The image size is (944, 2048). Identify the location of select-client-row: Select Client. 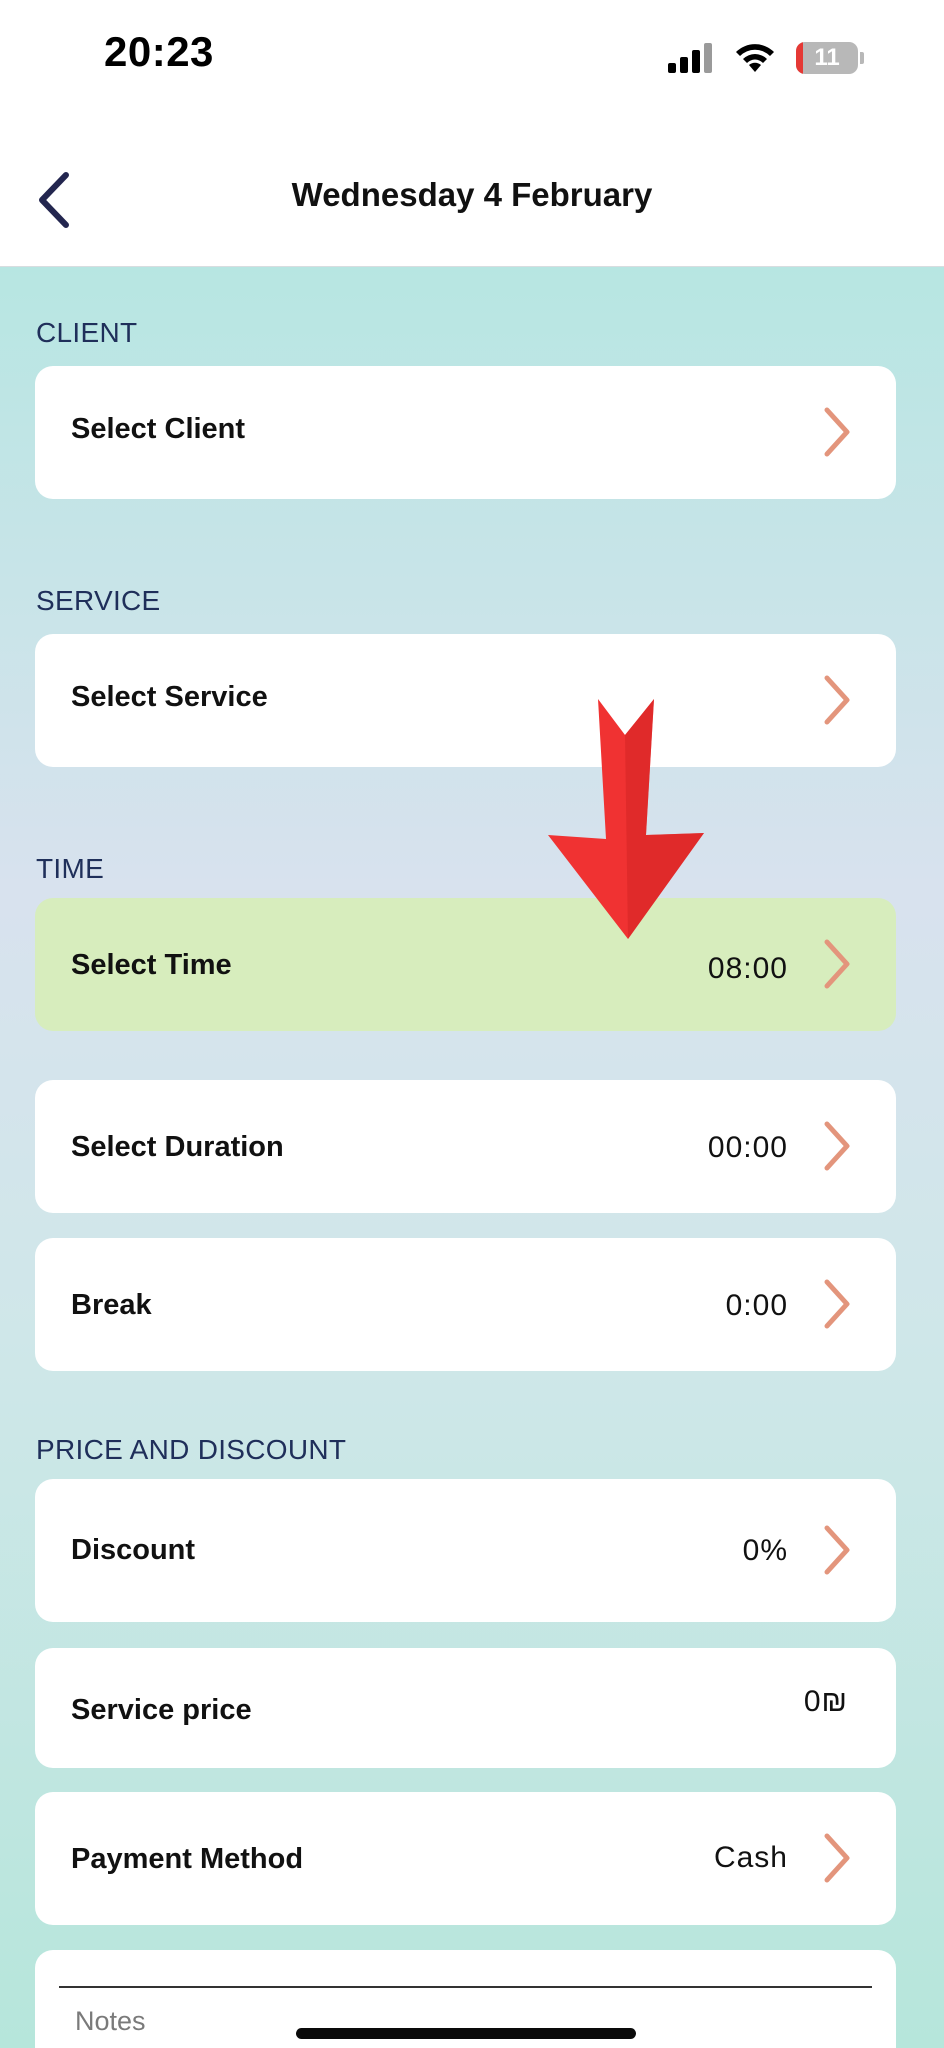
(465, 432).